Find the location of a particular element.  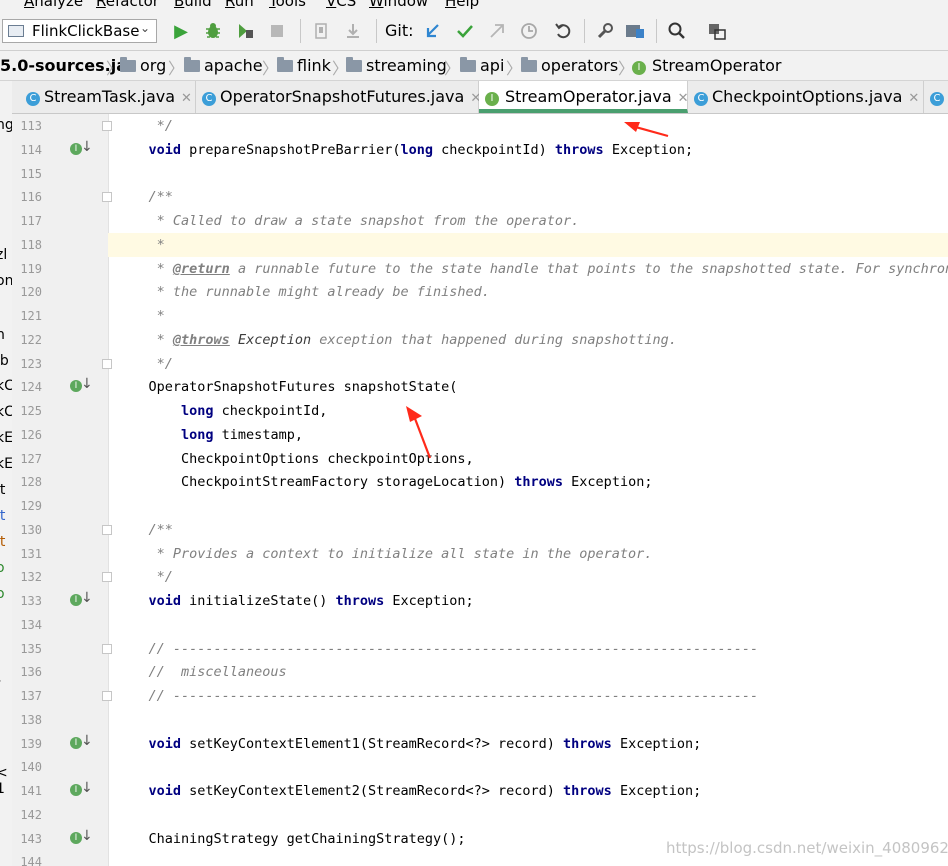

tab-operatorsnapshotfutures: C OperatorSnapshotFutures.java ✕ is located at coordinates (338, 97).